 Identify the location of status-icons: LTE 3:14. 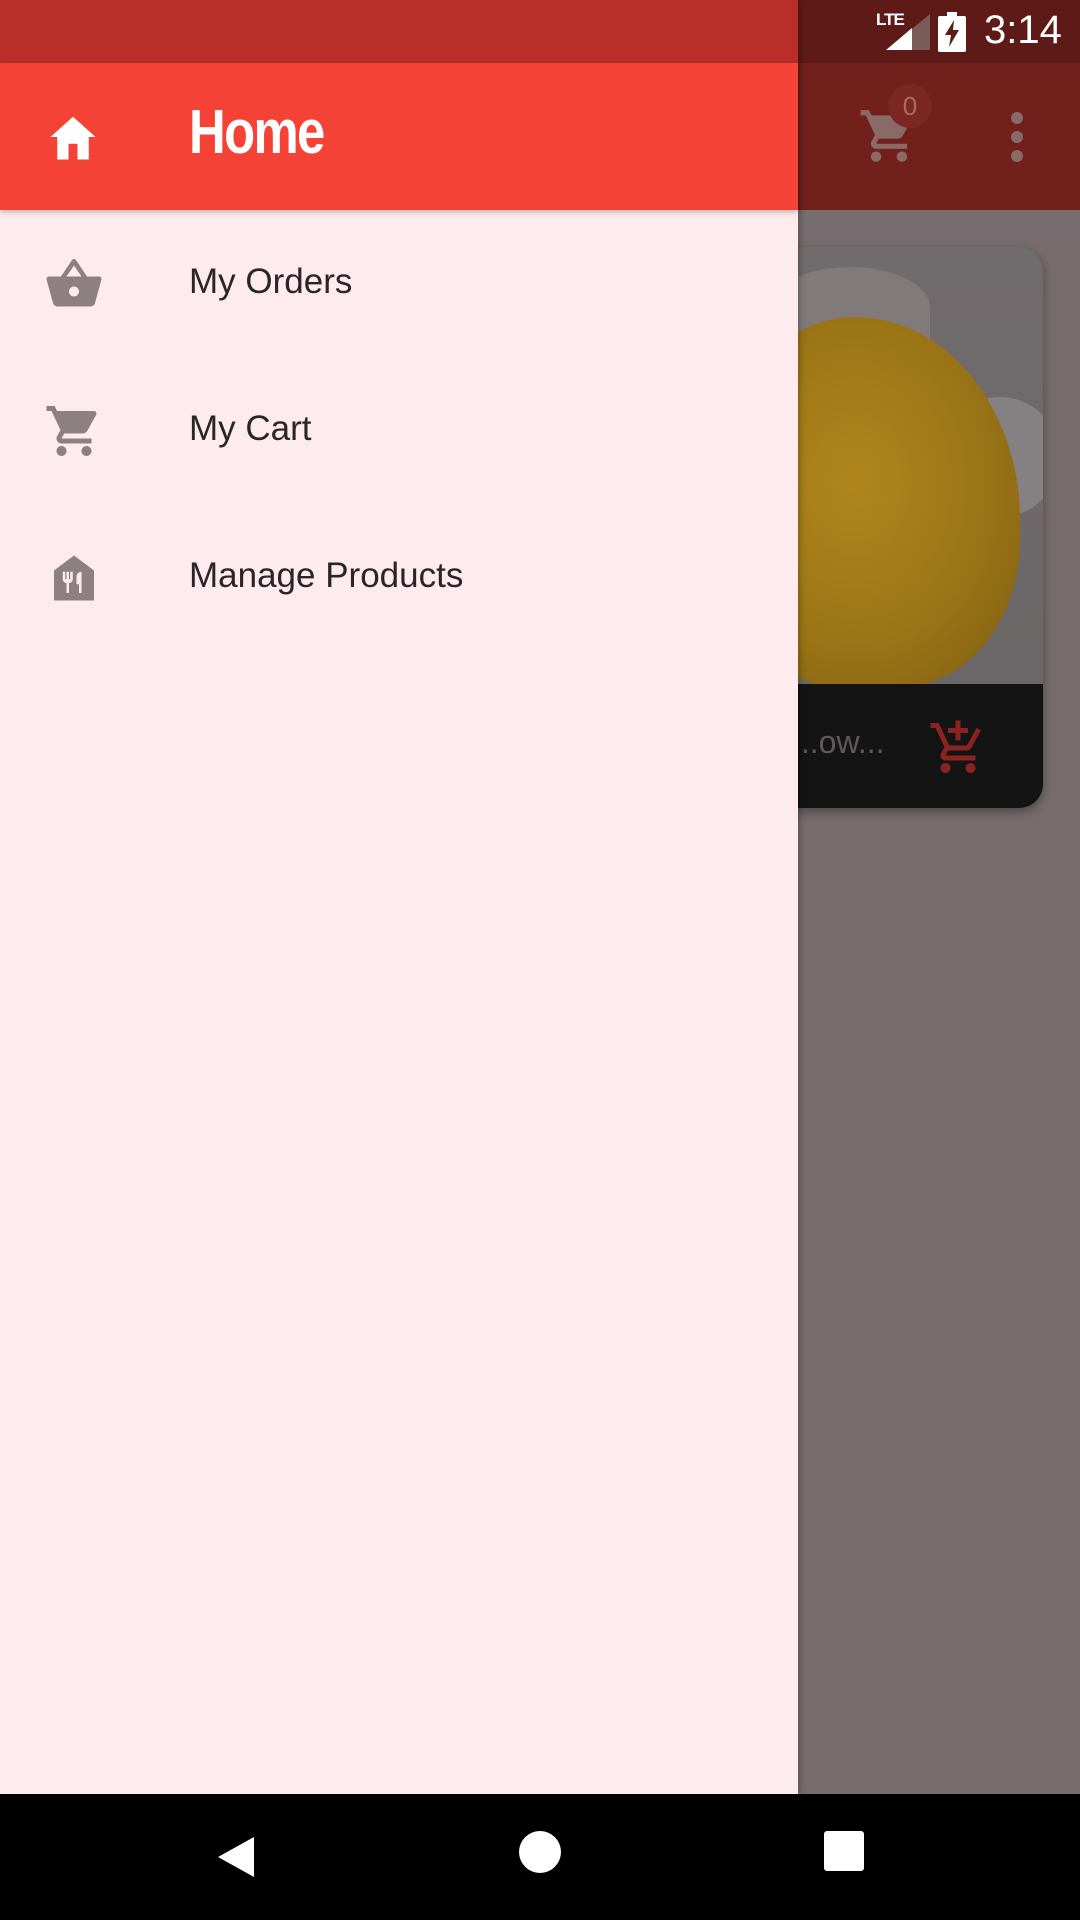
(965, 31).